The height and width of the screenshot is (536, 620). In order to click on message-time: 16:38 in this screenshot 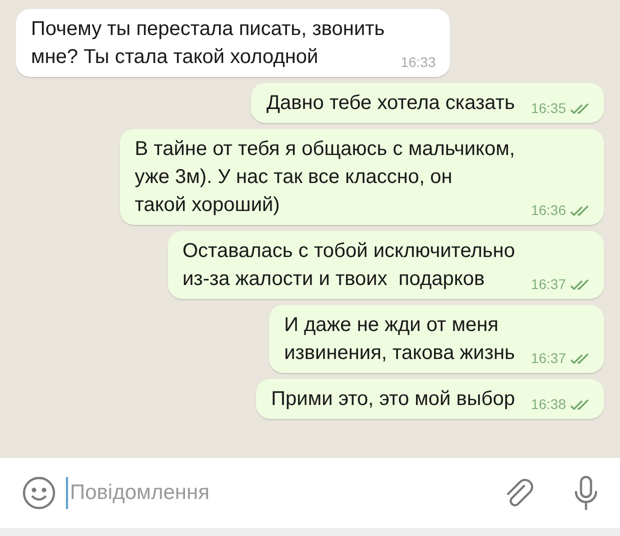, I will do `click(548, 404)`.